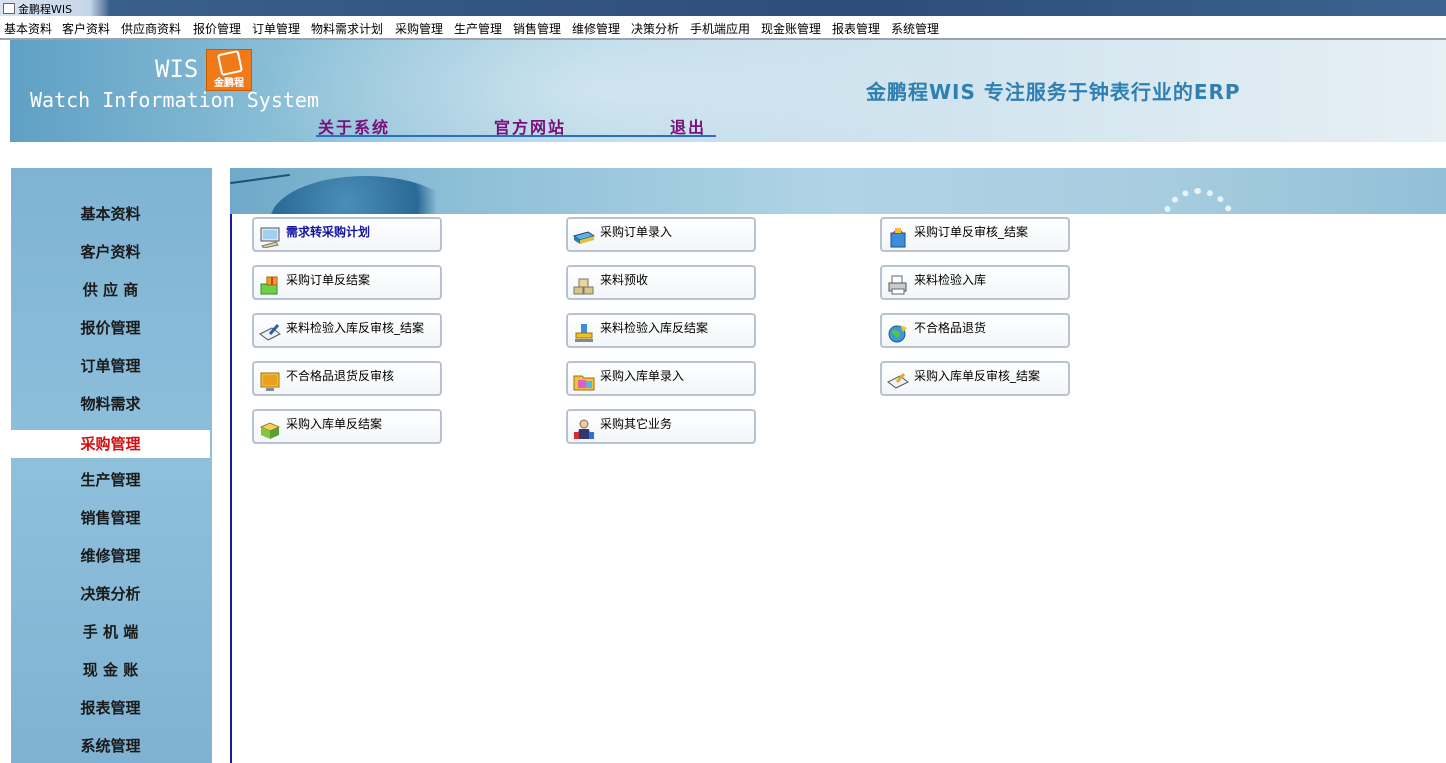 This screenshot has width=1446, height=763. I want to click on window-titlebar: 金鹏程WIS, so click(723, 8).